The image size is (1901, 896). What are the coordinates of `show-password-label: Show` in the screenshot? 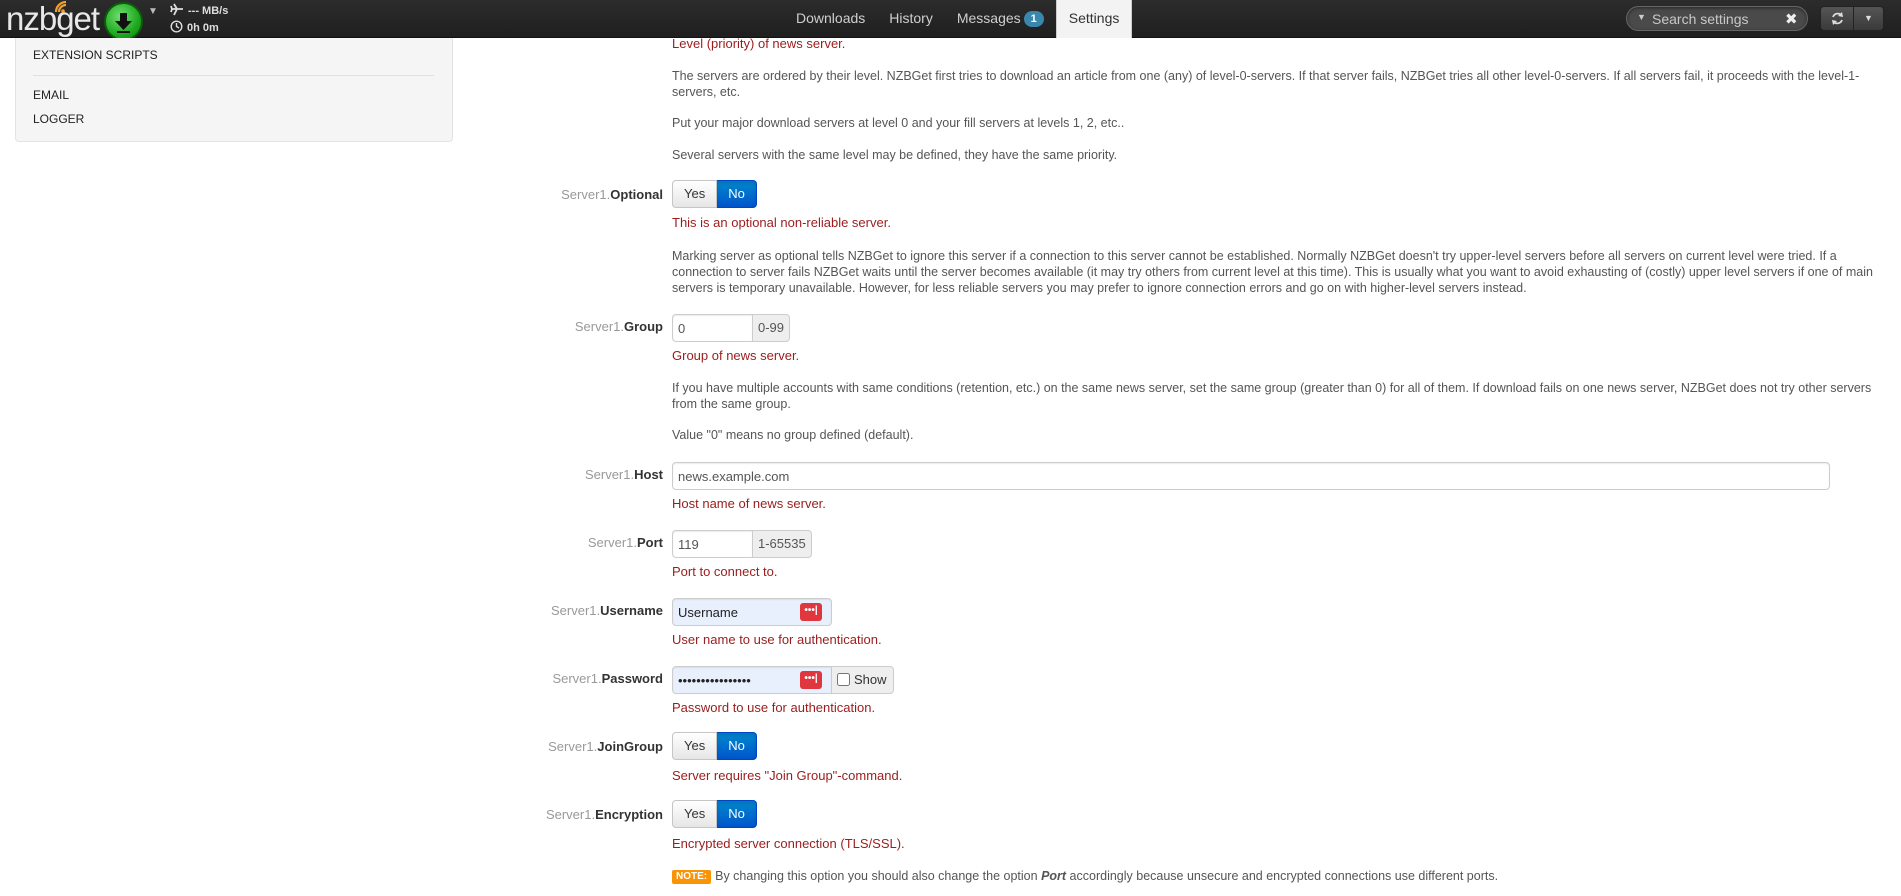 It's located at (870, 679).